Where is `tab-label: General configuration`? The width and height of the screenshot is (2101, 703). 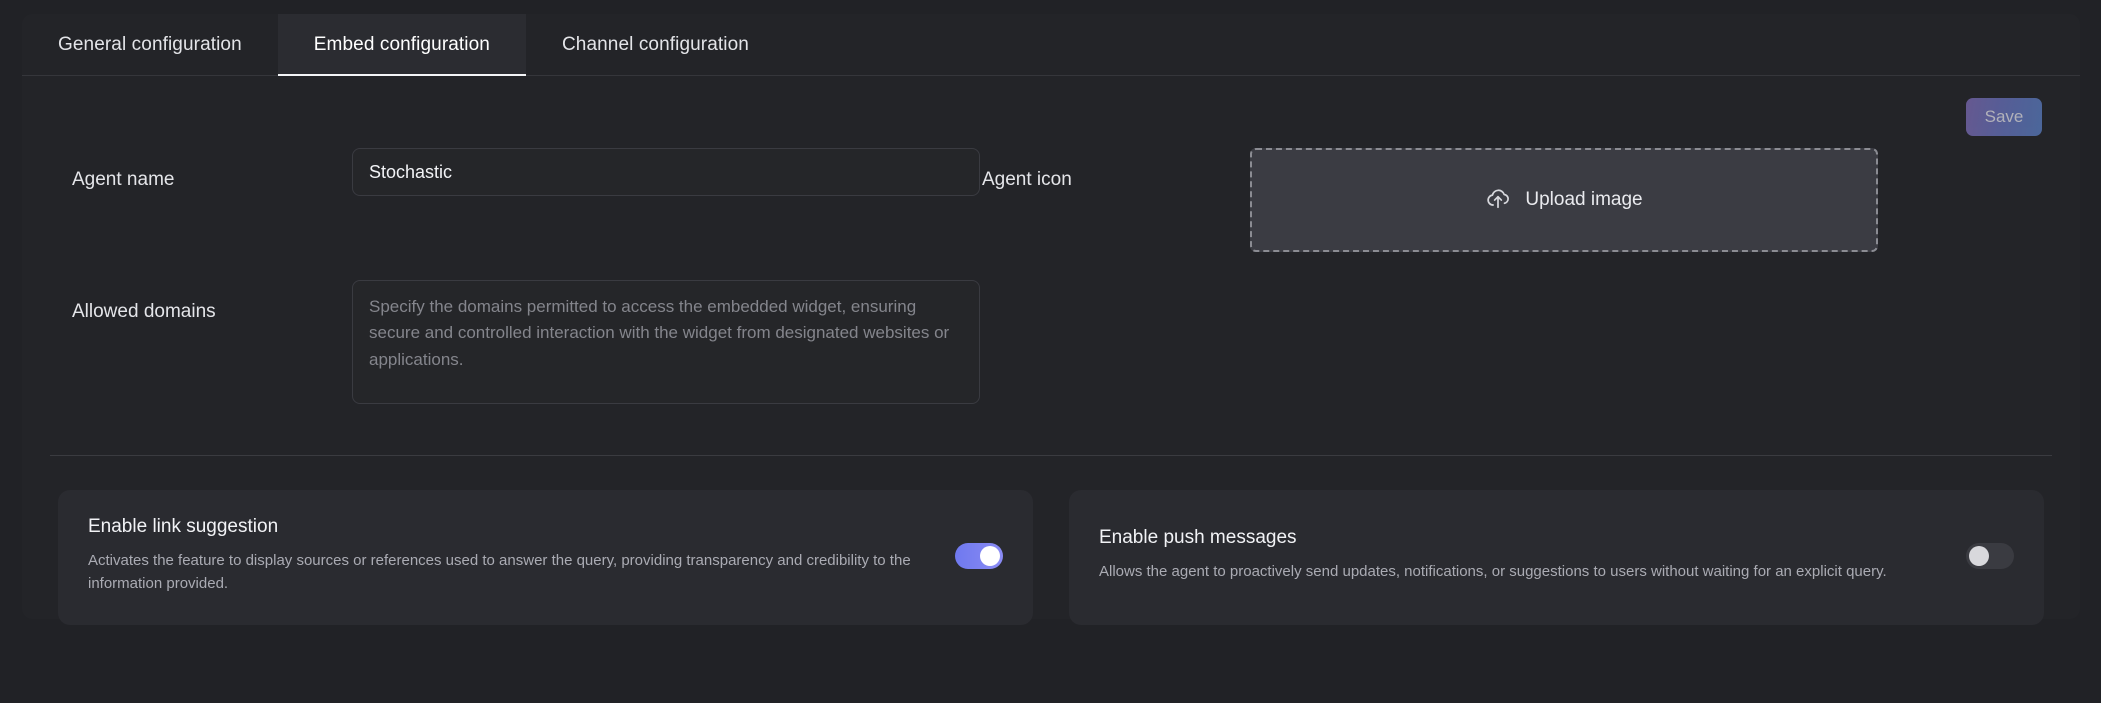
tab-label: General configuration is located at coordinates (150, 44).